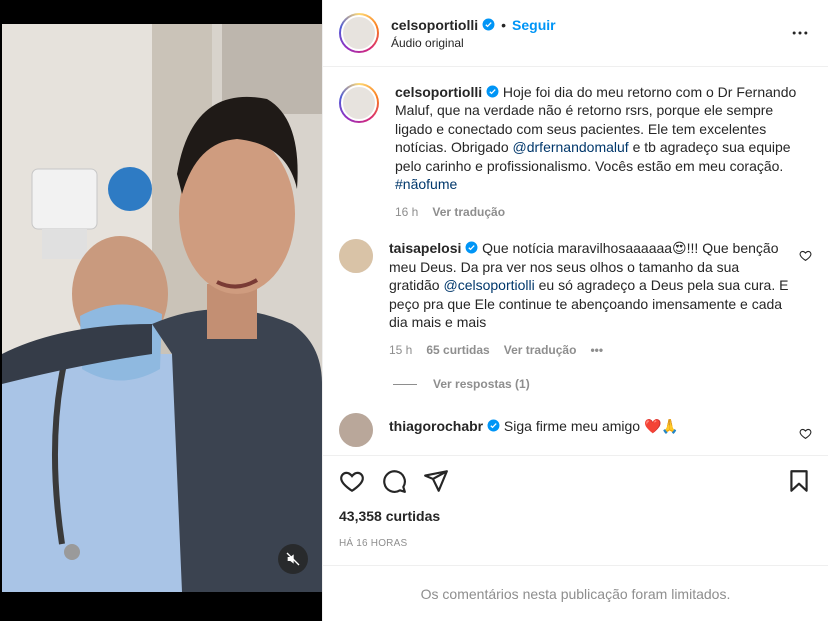 This screenshot has height=621, width=828. What do you see at coordinates (436, 426) in the screenshot?
I see `commenter-username: thiagorochabr` at bounding box center [436, 426].